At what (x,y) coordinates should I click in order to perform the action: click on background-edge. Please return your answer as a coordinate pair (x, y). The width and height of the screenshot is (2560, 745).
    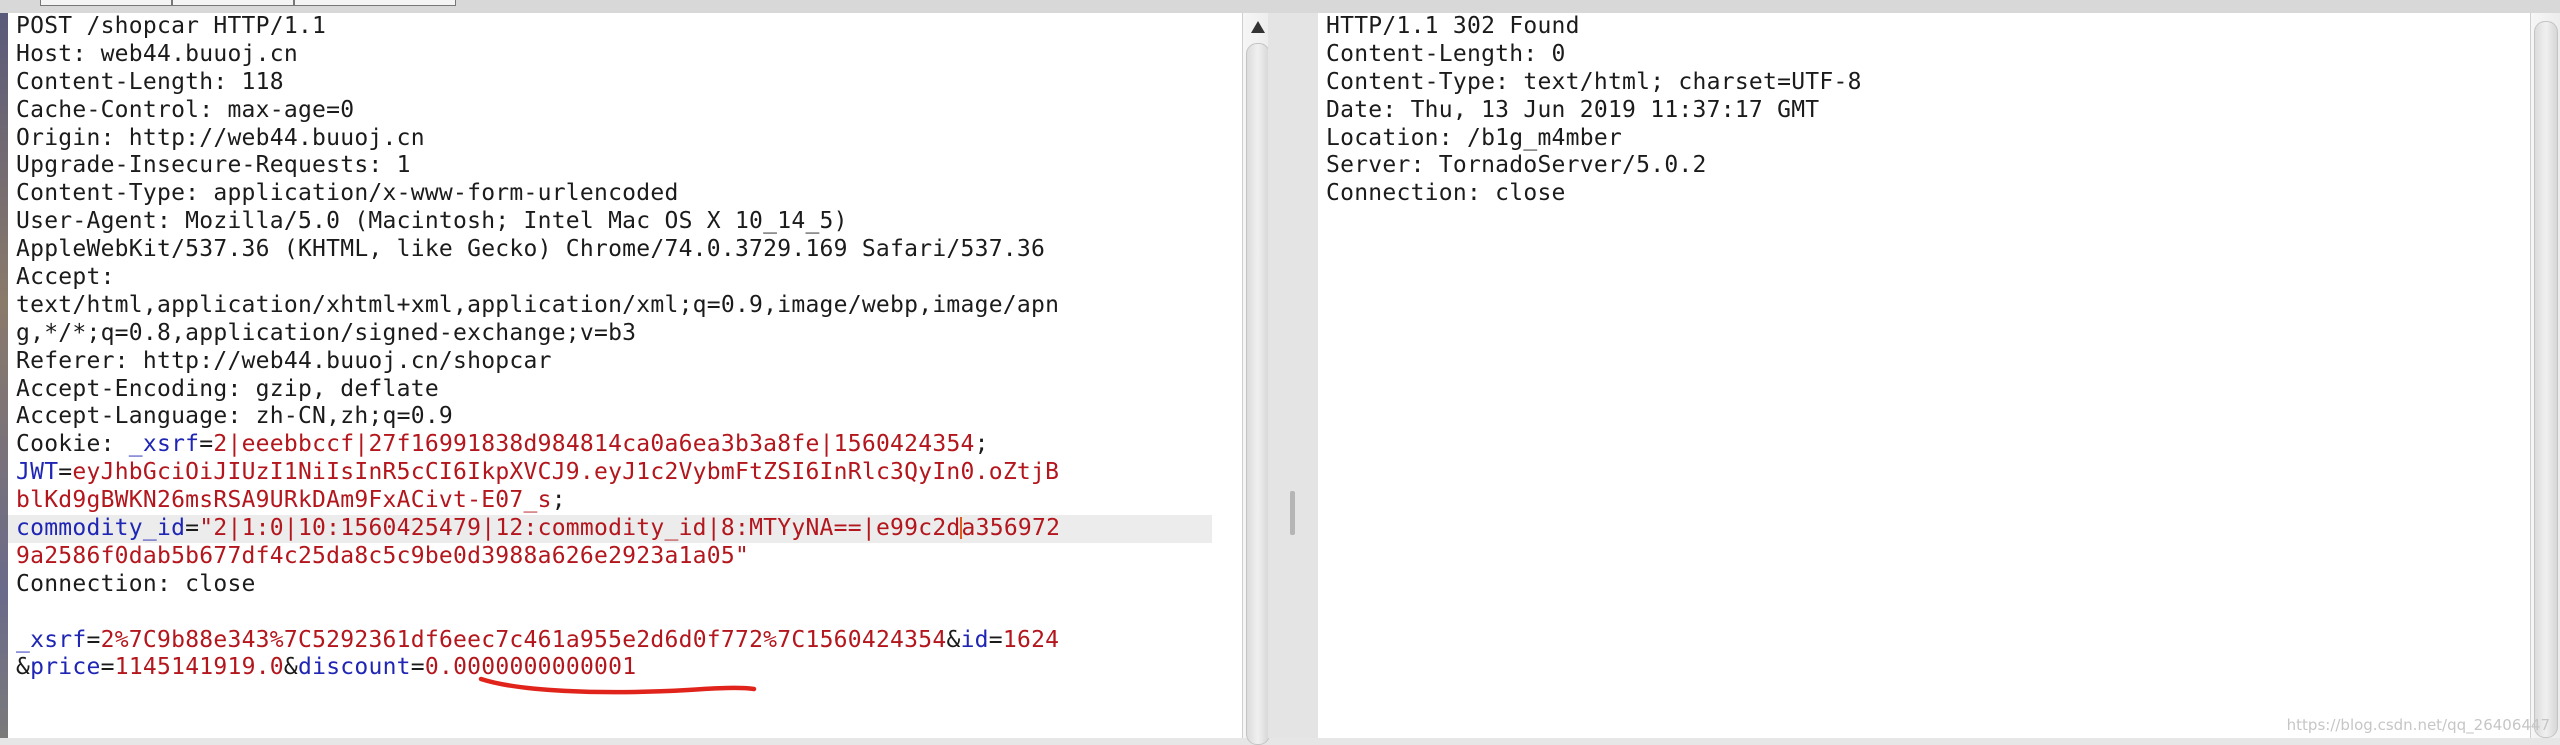
    Looking at the image, I should click on (4, 375).